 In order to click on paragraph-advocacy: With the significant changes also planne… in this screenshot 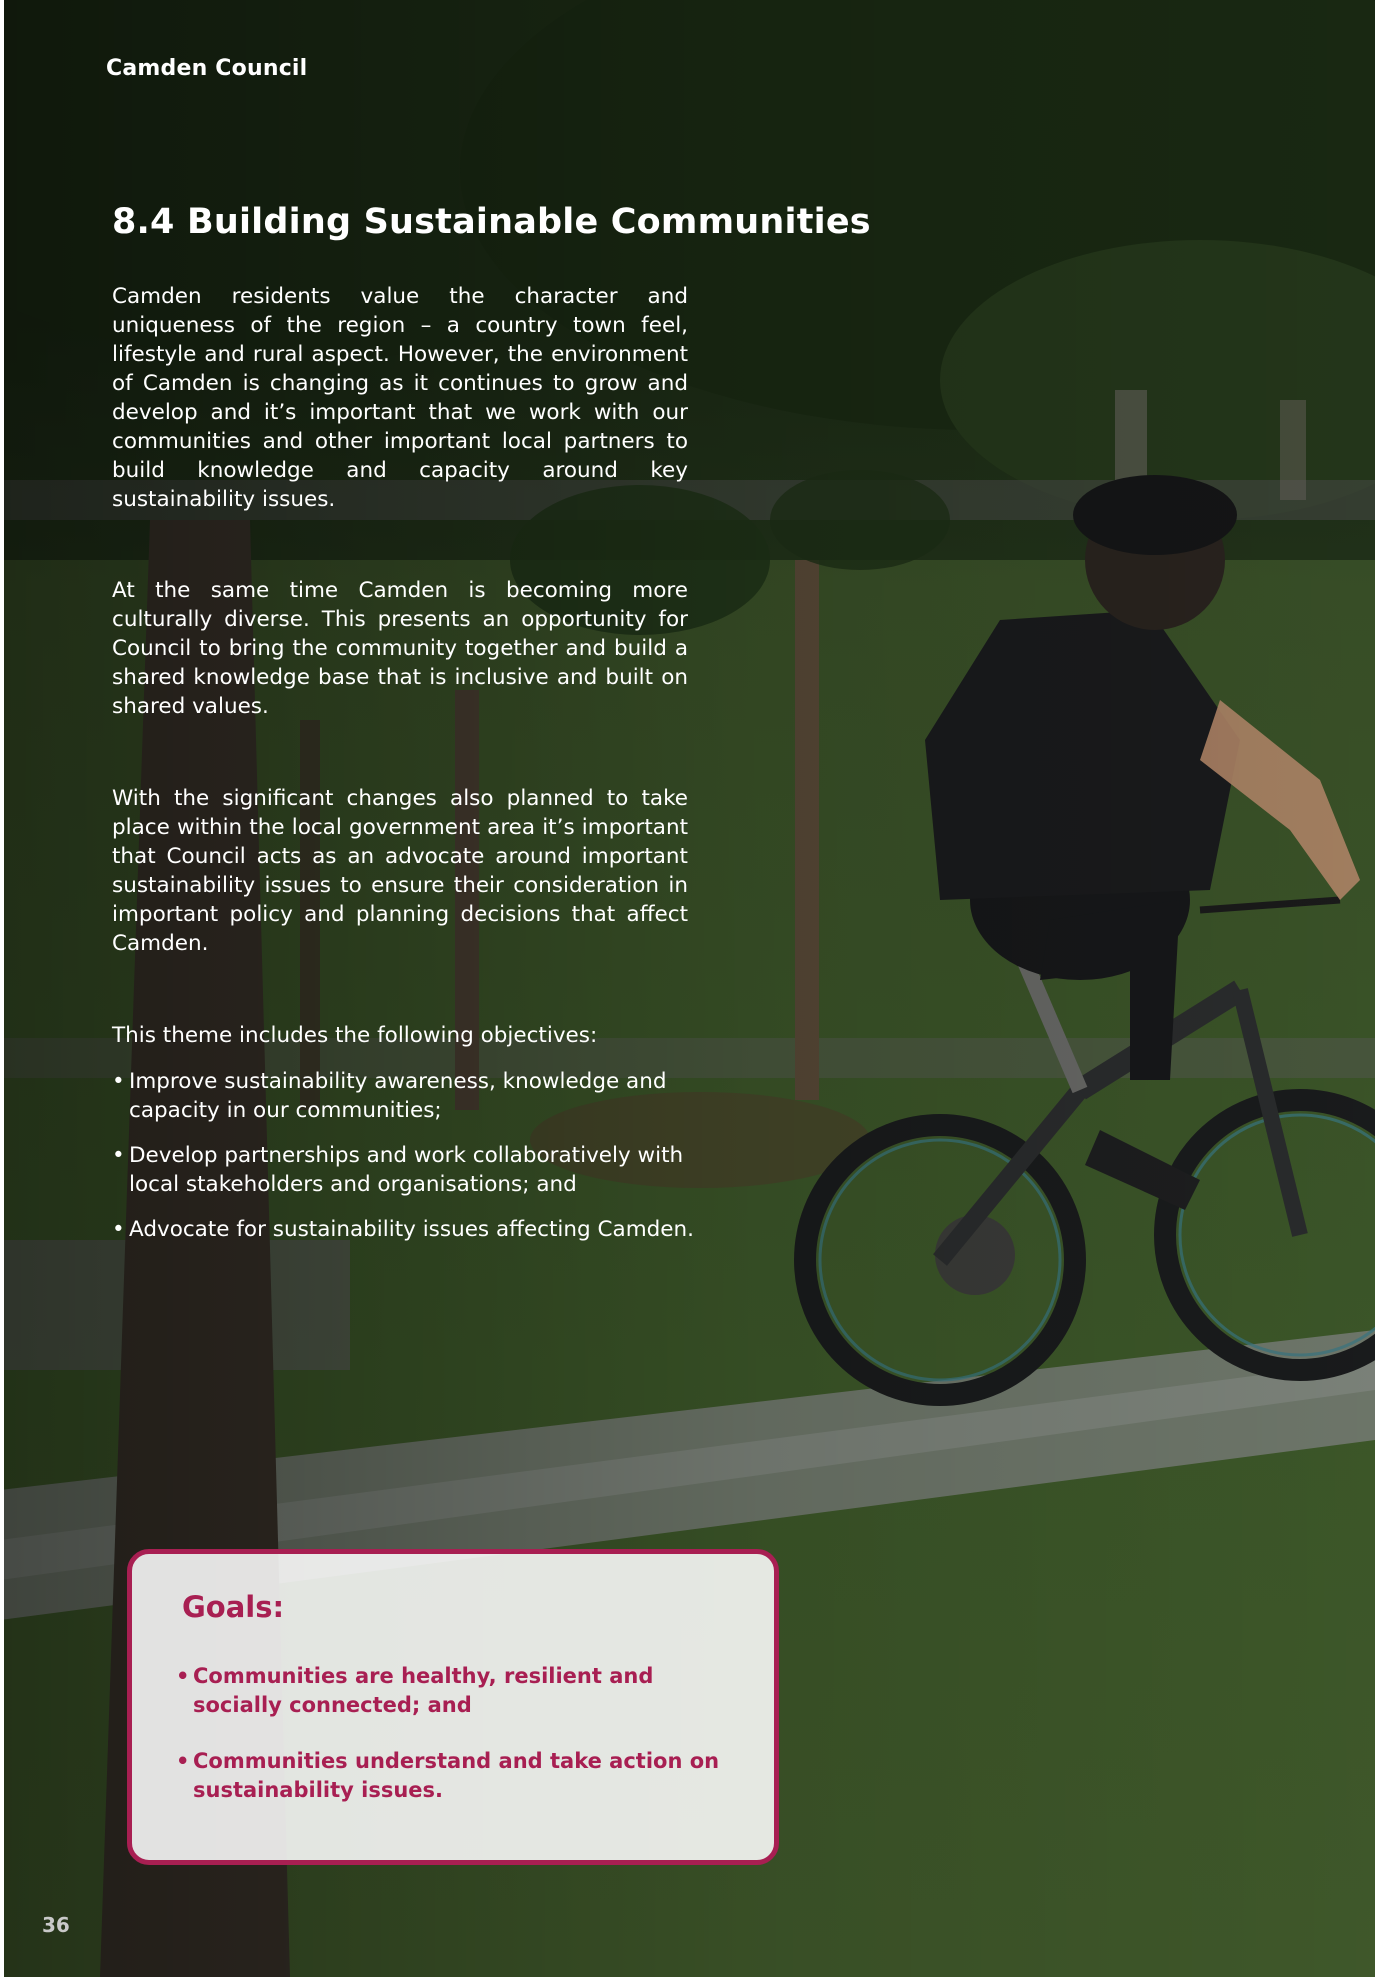, I will do `click(400, 871)`.